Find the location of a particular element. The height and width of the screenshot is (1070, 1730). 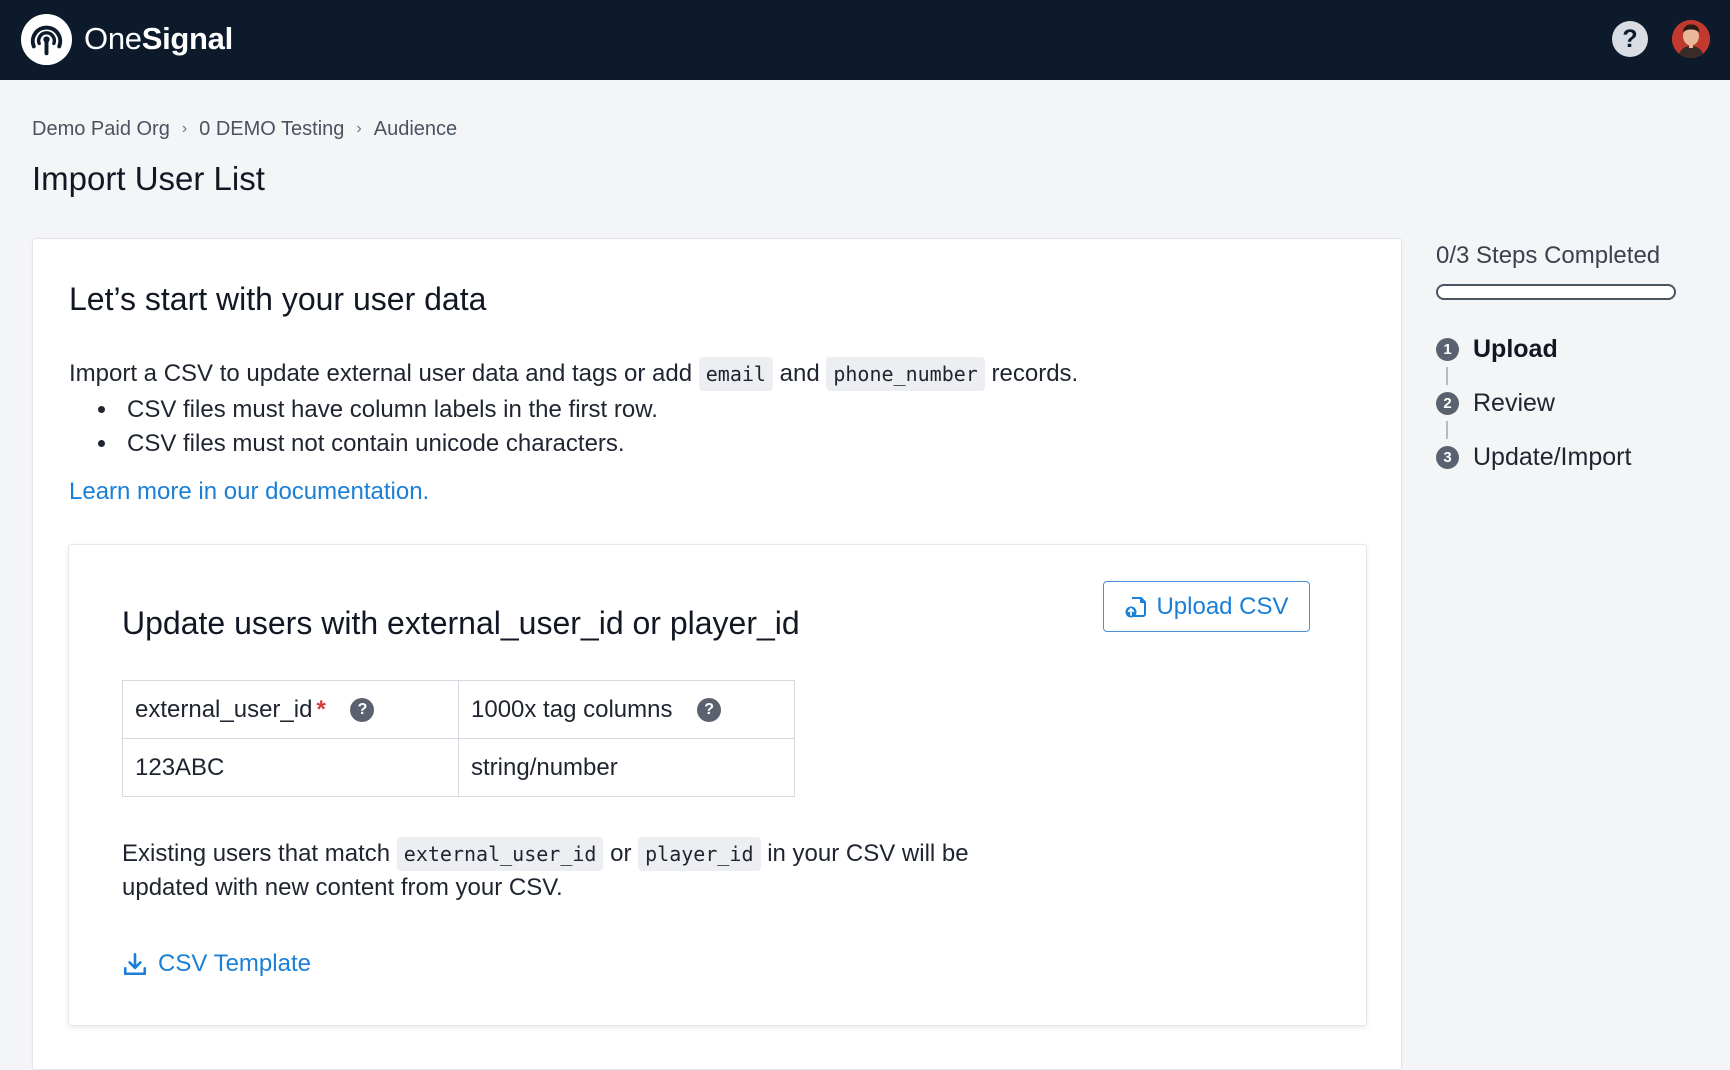

email-code: email is located at coordinates (735, 374).